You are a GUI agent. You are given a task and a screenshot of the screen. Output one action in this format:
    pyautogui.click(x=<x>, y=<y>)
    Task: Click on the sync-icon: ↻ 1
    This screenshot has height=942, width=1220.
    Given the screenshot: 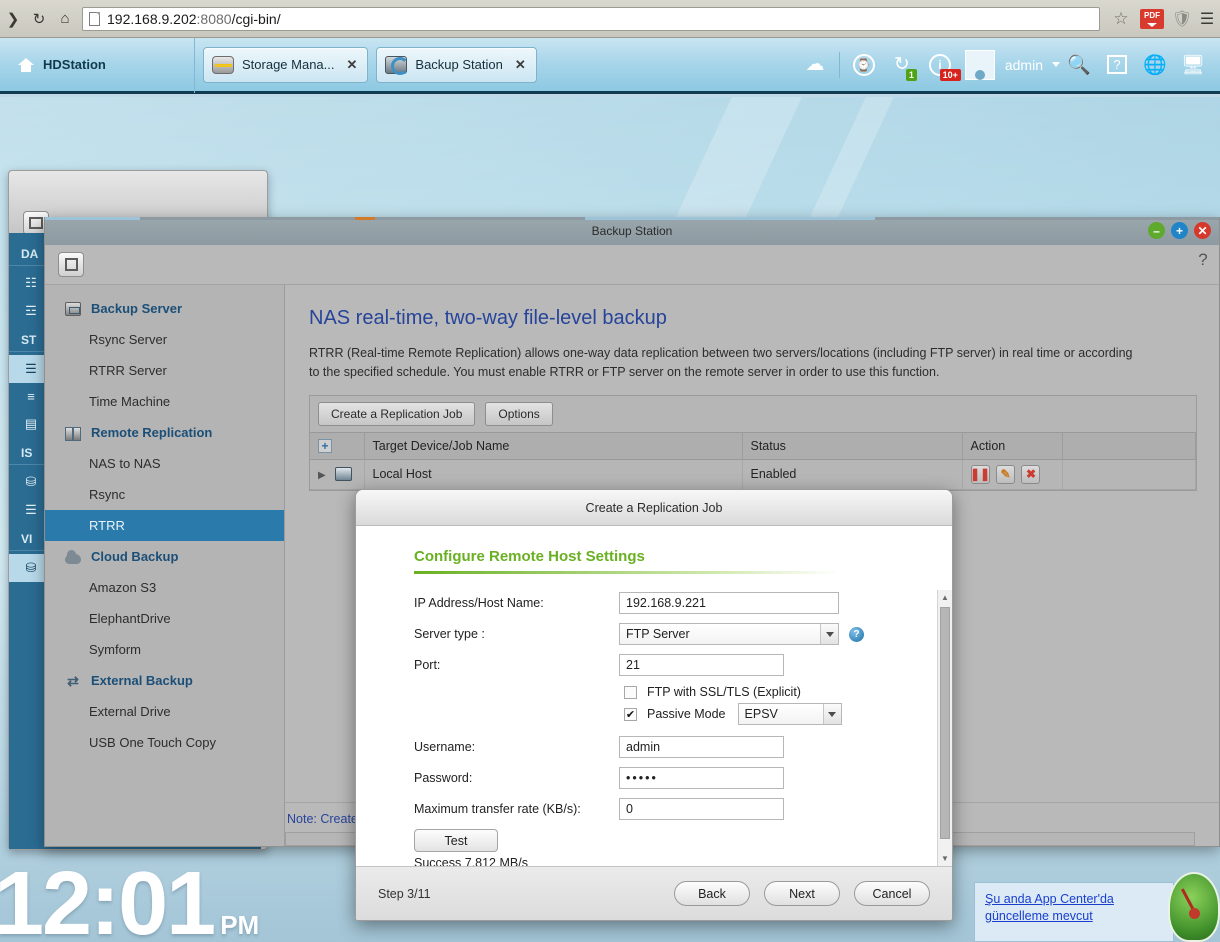 What is the action you would take?
    pyautogui.click(x=902, y=65)
    